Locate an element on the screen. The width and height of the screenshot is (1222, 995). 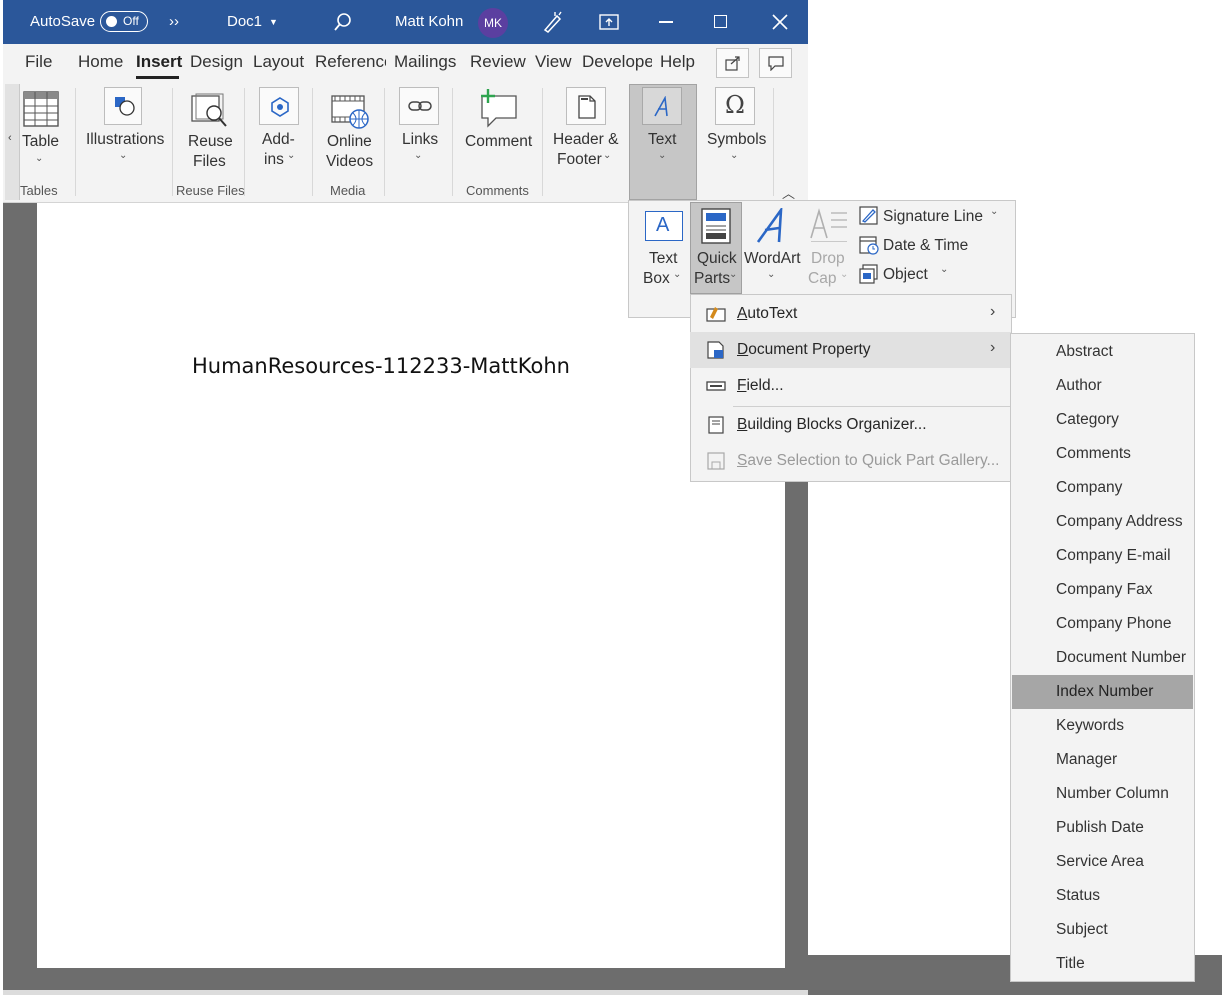
property-item-abstract: Abstract is located at coordinates (1102, 352).